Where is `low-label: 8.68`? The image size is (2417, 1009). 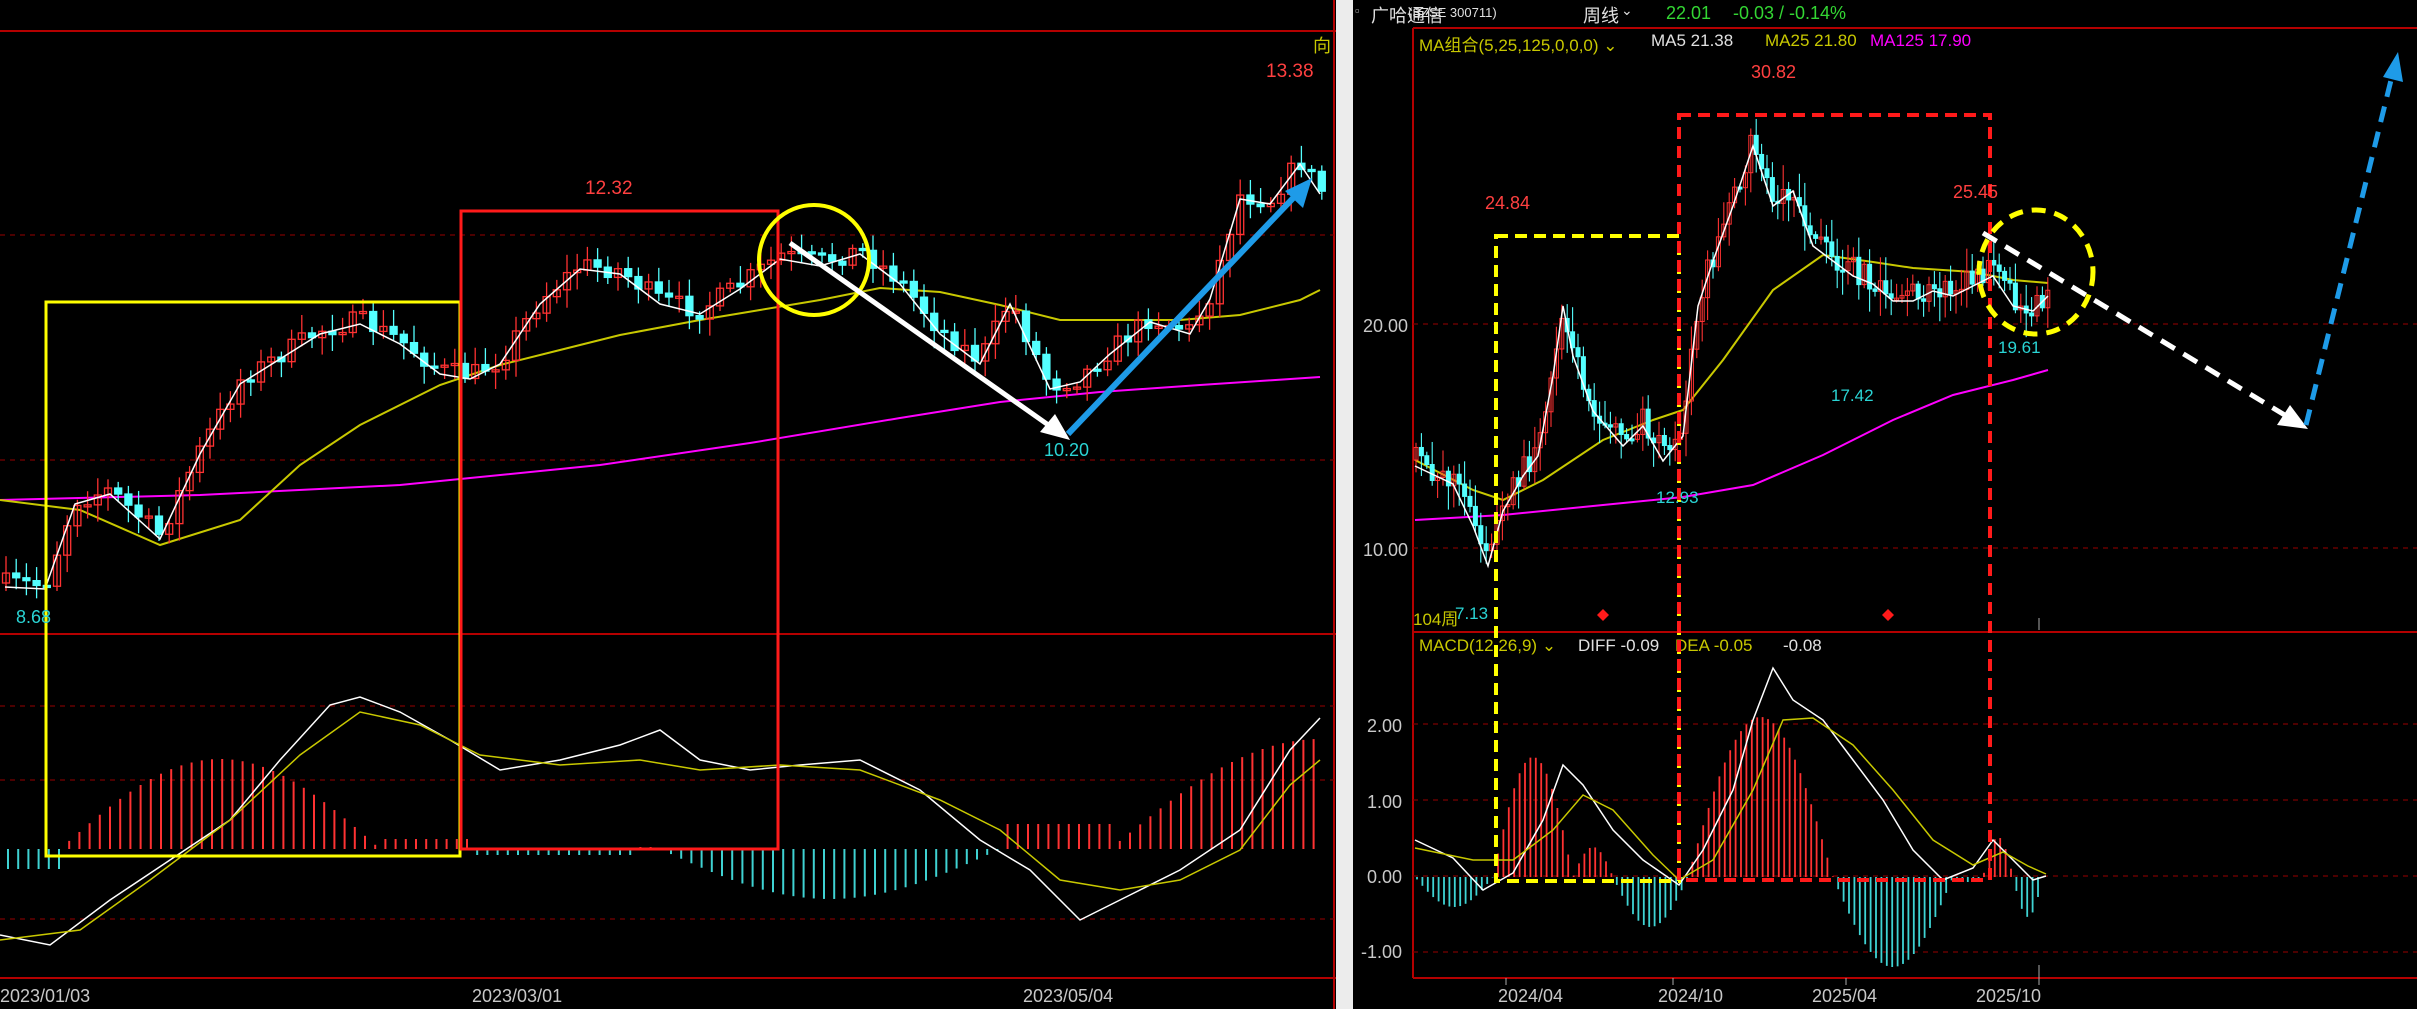 low-label: 8.68 is located at coordinates (33, 617).